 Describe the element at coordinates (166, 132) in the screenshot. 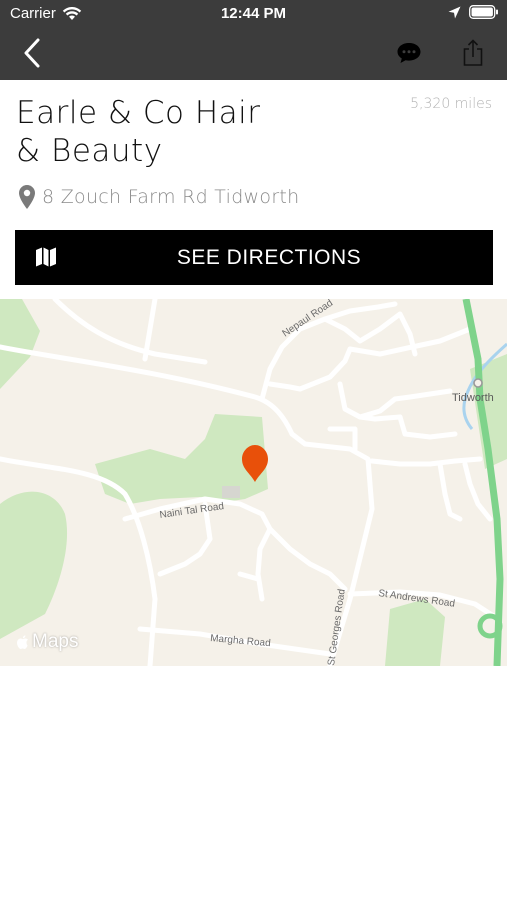

I see `business-name: Earle & Co Hair & Beauty` at that location.